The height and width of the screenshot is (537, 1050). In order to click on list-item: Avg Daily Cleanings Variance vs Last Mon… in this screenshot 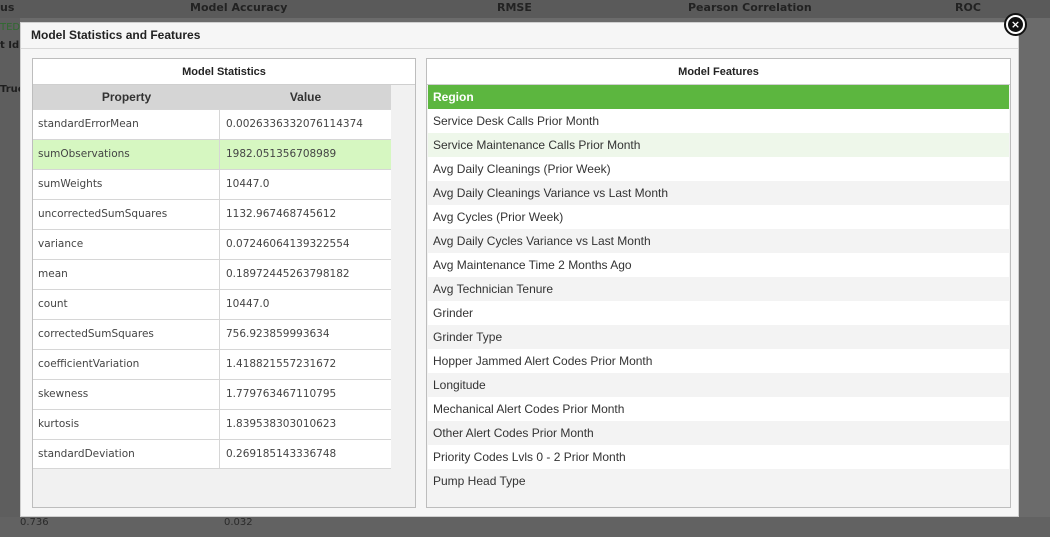, I will do `click(718, 193)`.